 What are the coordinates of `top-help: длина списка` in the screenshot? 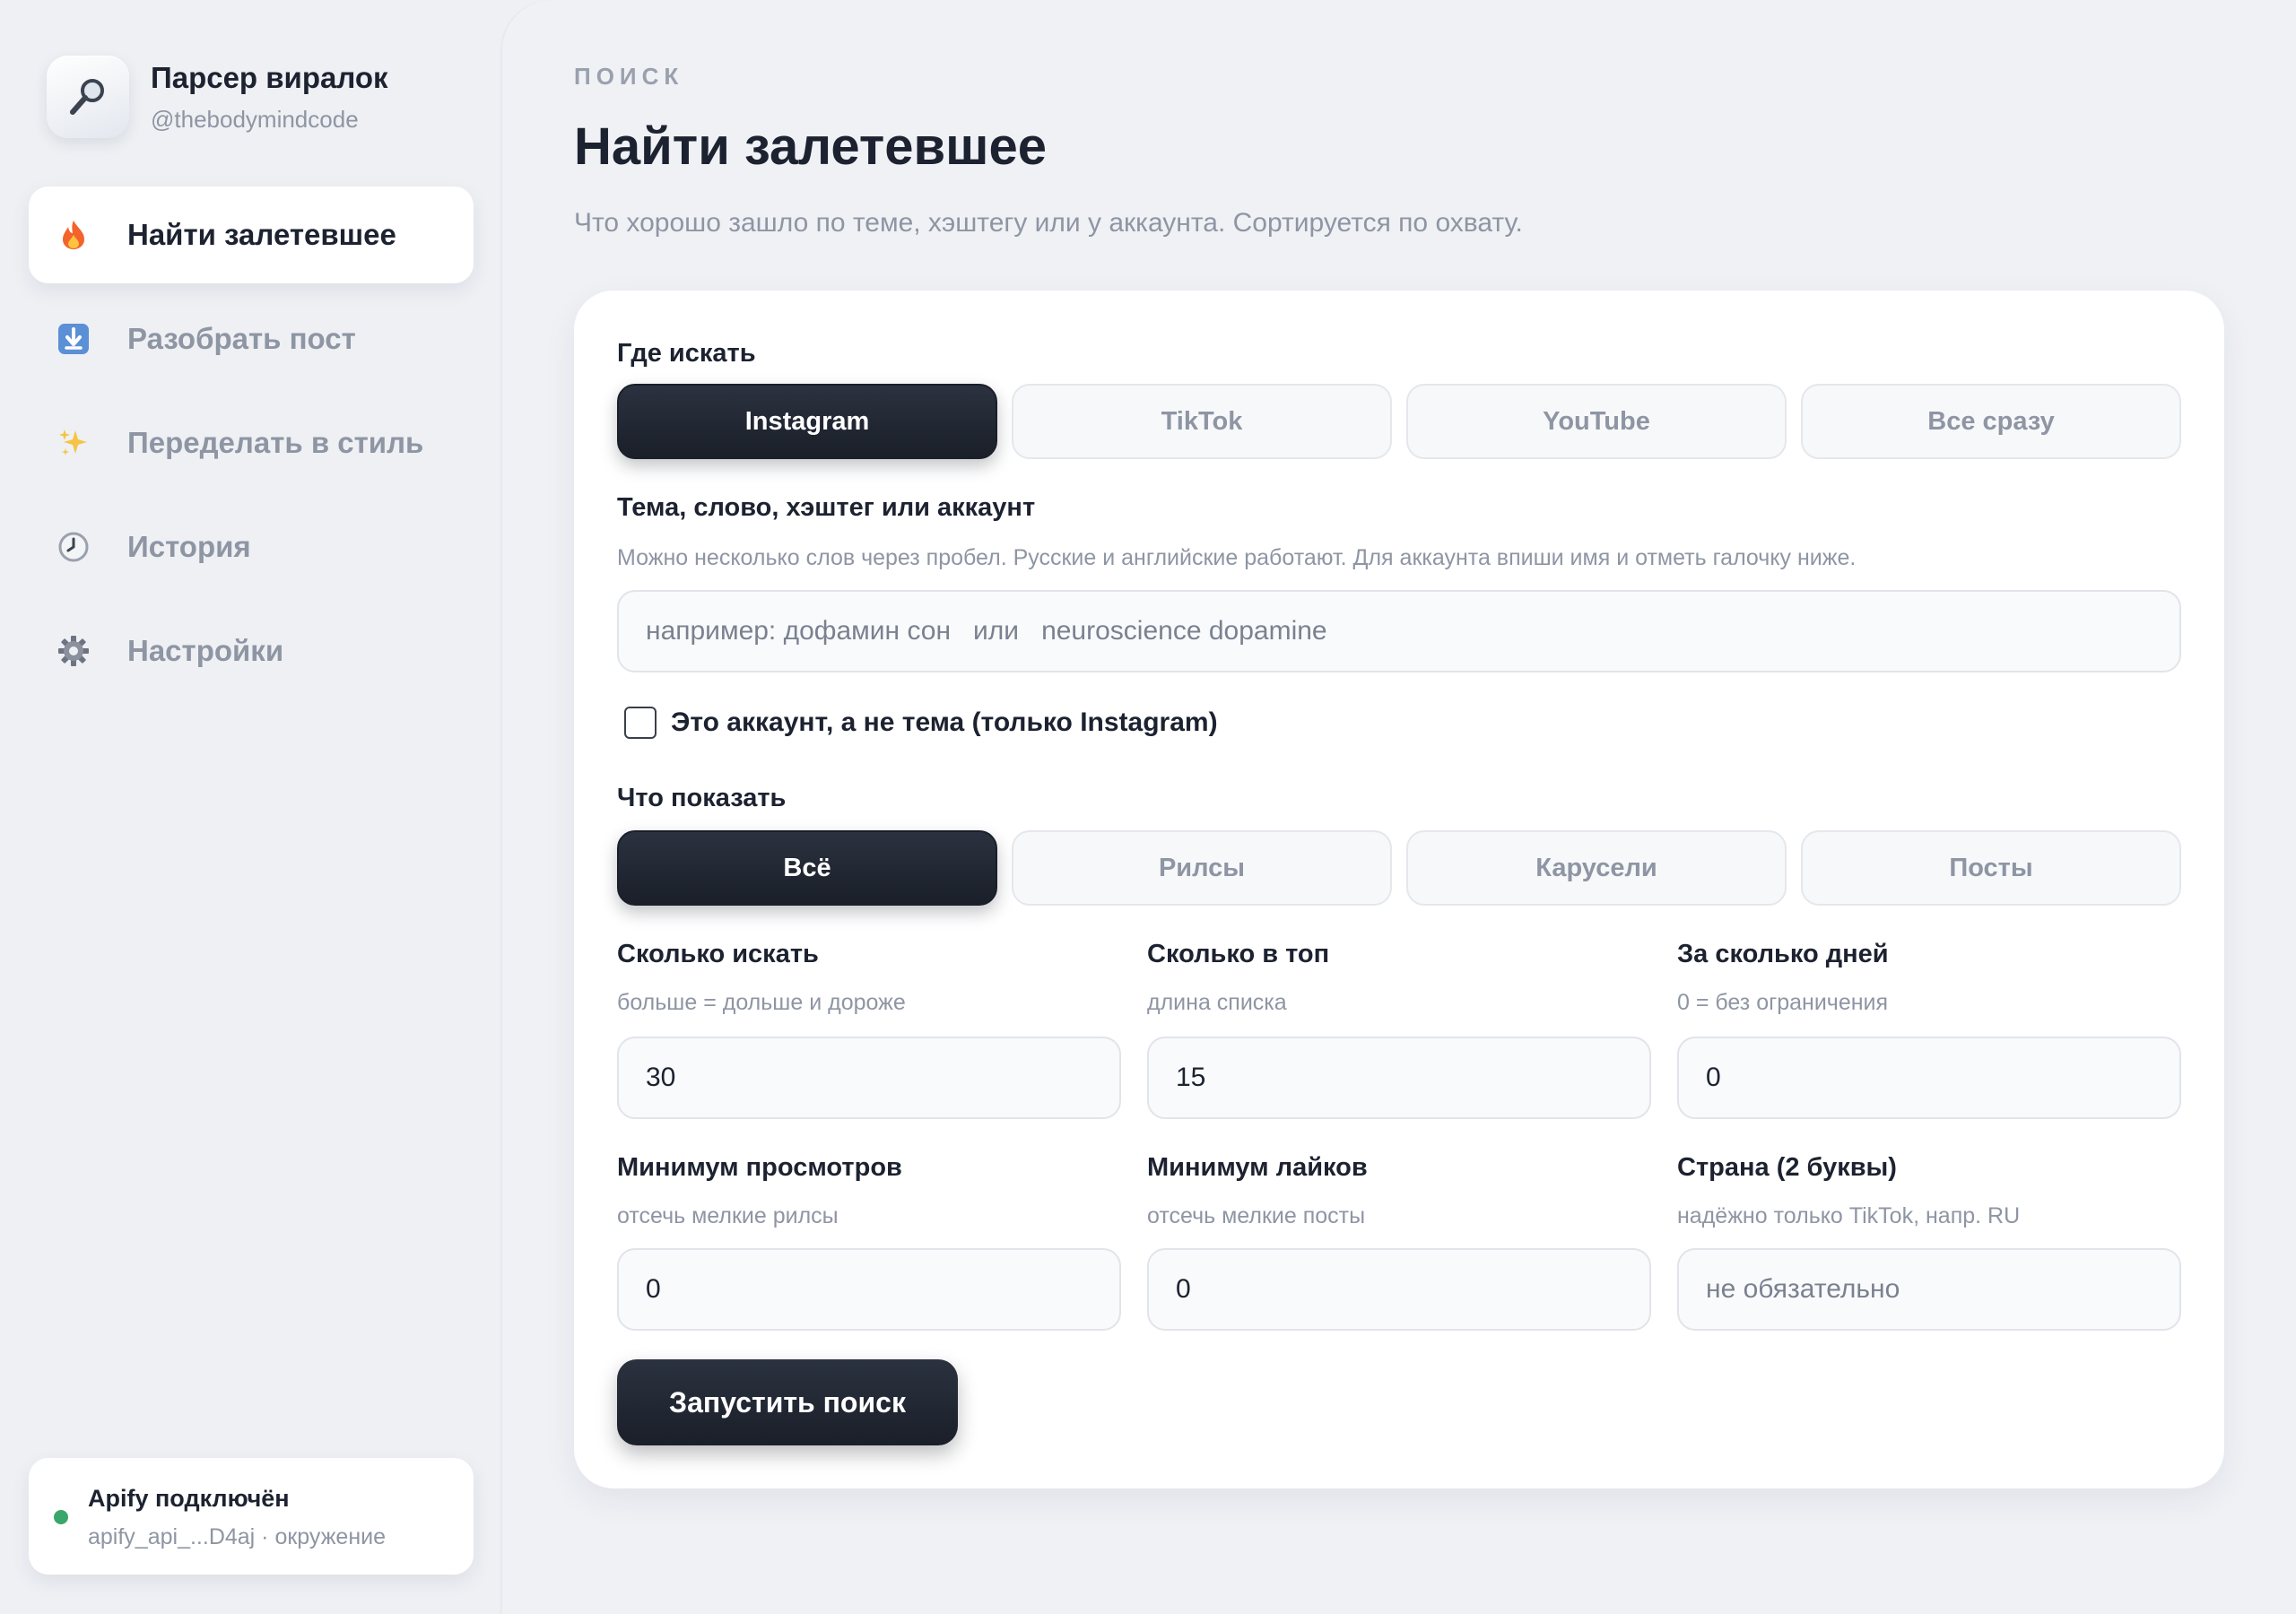 It's located at (1217, 1002).